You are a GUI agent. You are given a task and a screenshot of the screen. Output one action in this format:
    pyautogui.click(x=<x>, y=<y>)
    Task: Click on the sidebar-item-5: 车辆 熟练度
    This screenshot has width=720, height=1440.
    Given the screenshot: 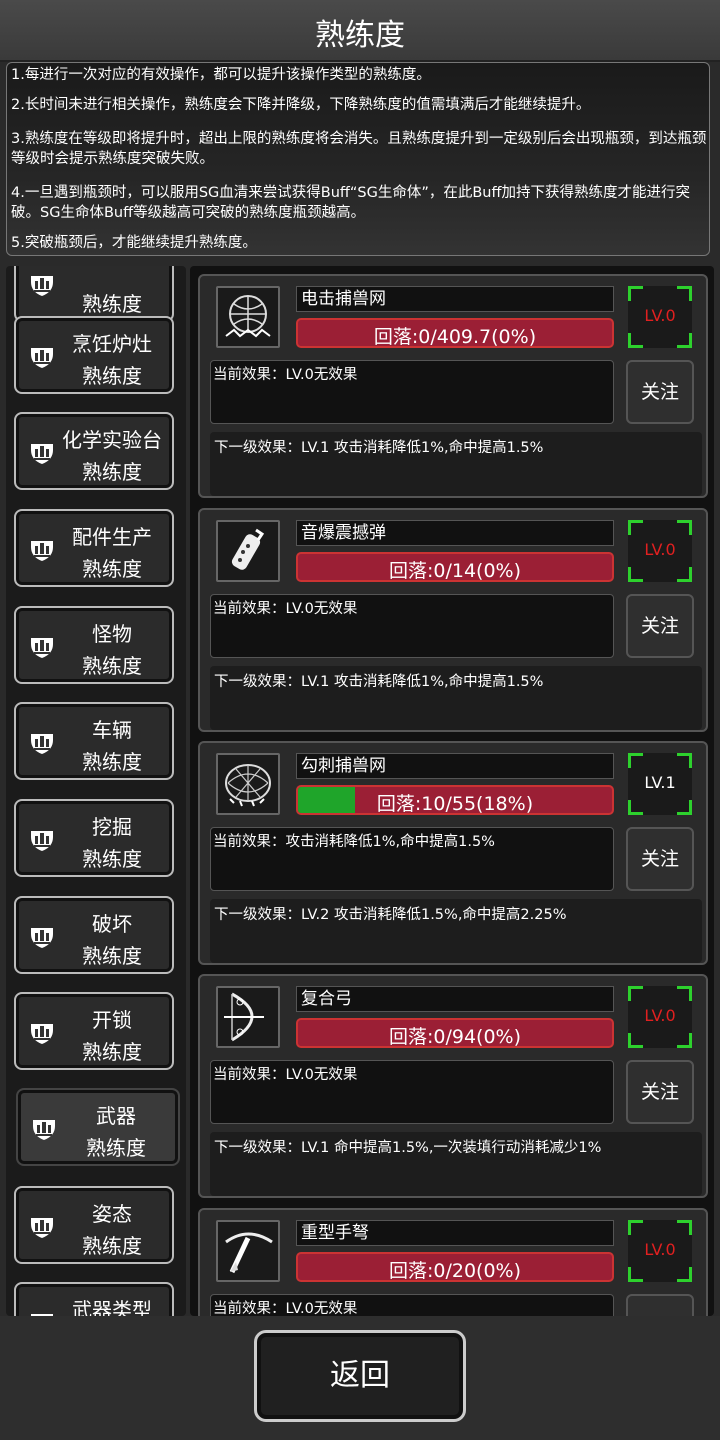 What is the action you would take?
    pyautogui.click(x=94, y=741)
    